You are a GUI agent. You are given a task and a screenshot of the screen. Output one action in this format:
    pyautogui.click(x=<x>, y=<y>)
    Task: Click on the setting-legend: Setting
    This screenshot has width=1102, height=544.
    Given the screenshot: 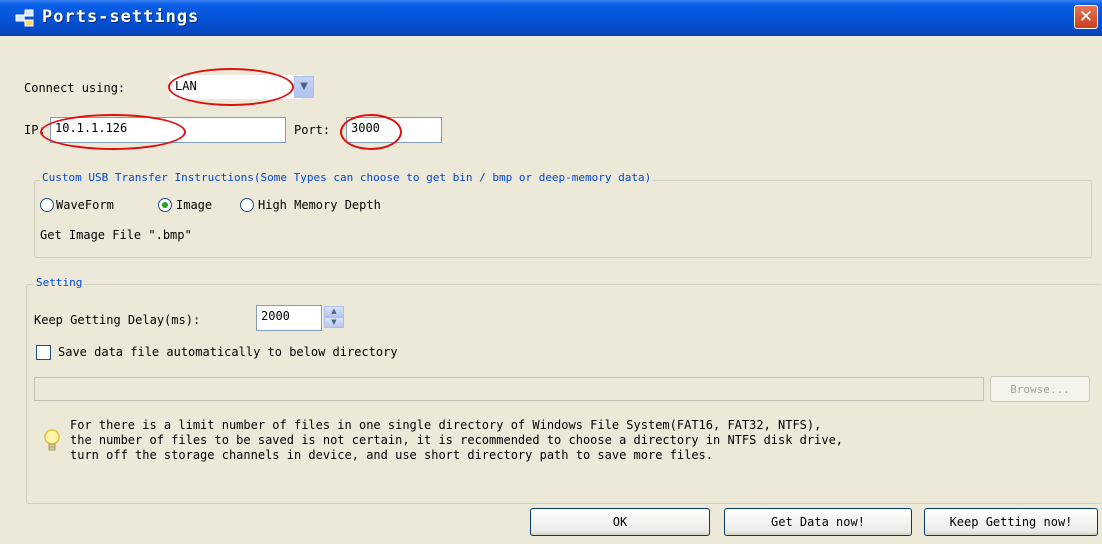 What is the action you would take?
    pyautogui.click(x=59, y=282)
    